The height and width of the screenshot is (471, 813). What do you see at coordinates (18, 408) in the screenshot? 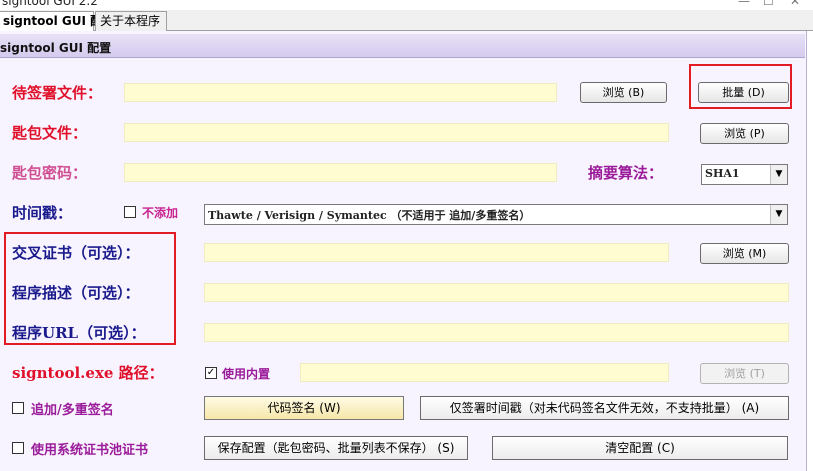
I see `append-sign-checkbox` at bounding box center [18, 408].